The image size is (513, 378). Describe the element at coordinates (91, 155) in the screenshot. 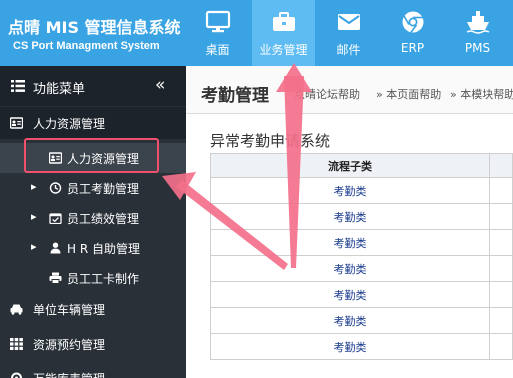

I see `annotation-highlight-box` at that location.